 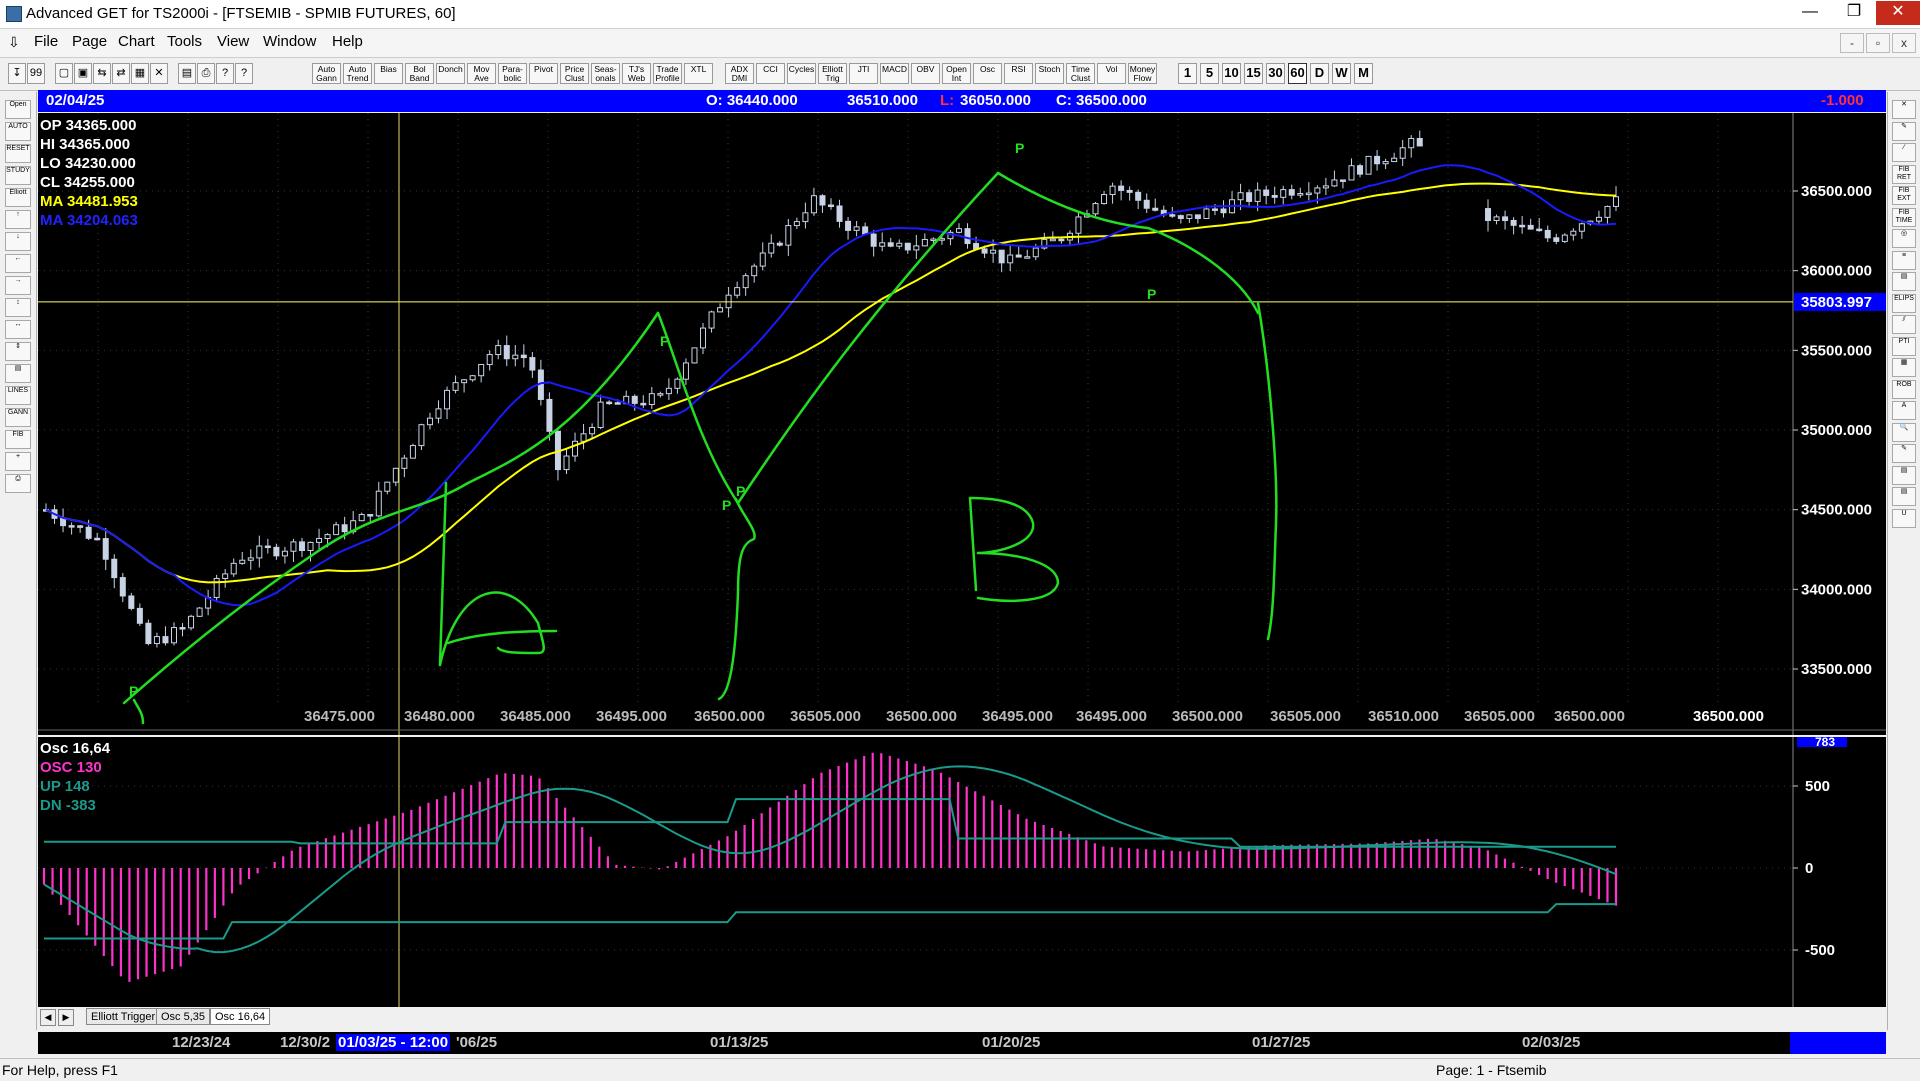 I want to click on left-tool-icon-icon: +, so click(x=18, y=461).